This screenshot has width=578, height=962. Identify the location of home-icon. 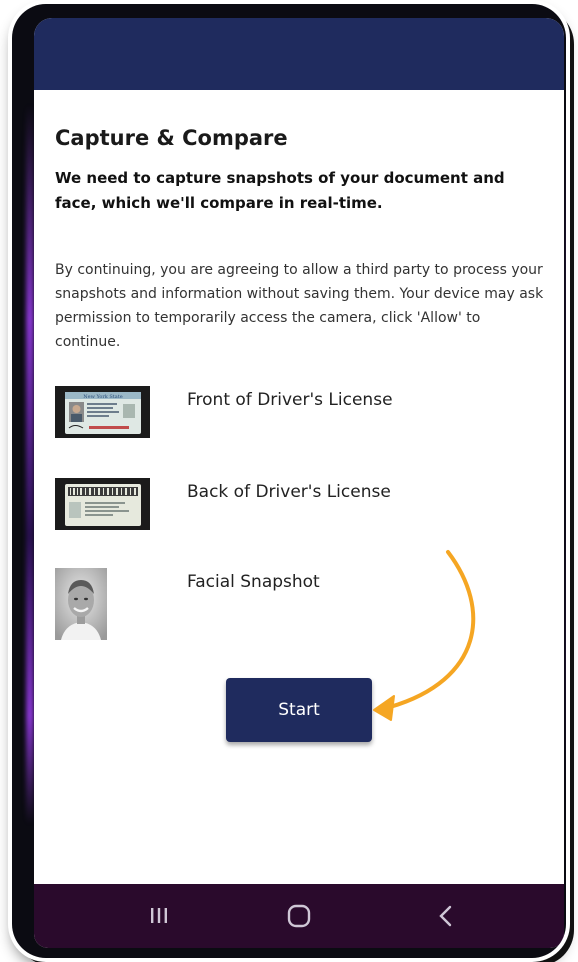
(299, 916).